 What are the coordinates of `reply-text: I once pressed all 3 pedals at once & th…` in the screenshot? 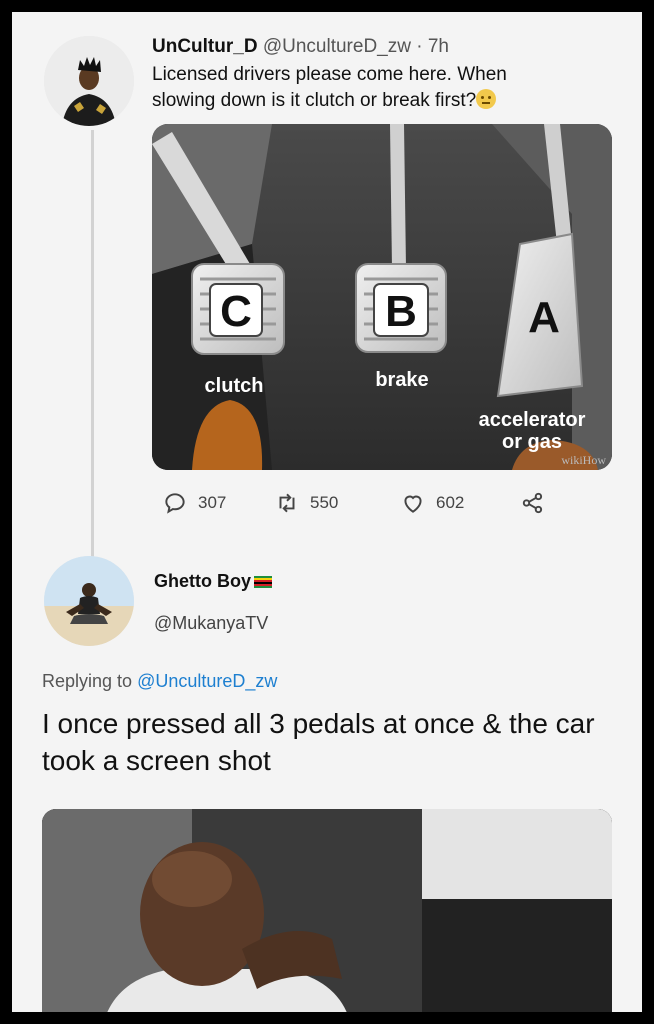 It's located at (318, 742).